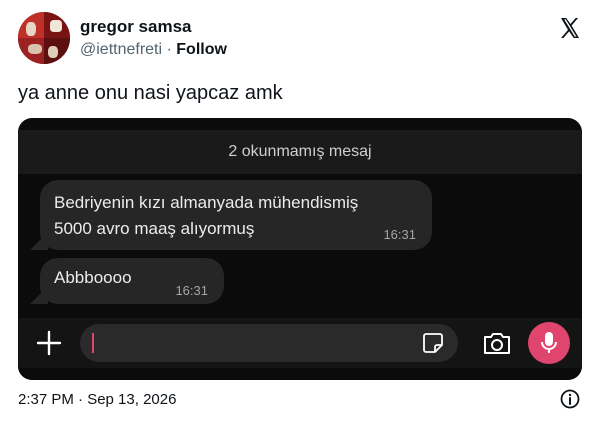 Image resolution: width=600 pixels, height=429 pixels. I want to click on camera-icon, so click(497, 343).